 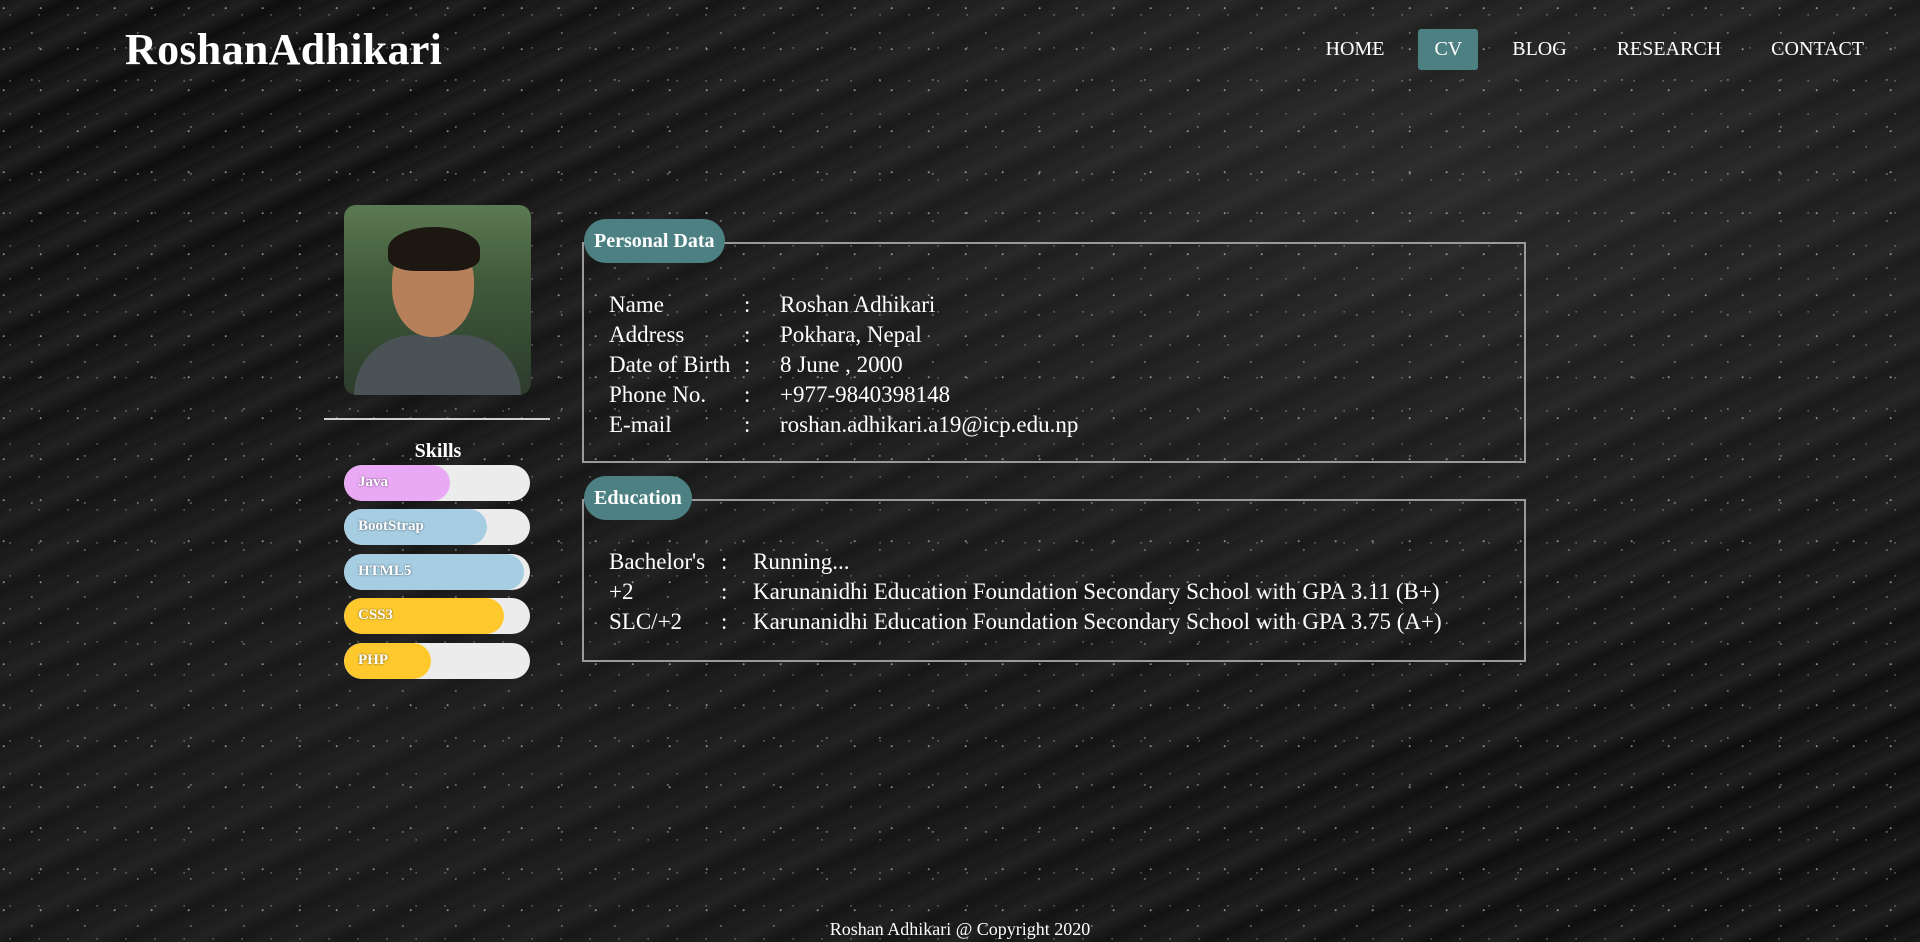 I want to click on info-key: Phone No., so click(x=658, y=394).